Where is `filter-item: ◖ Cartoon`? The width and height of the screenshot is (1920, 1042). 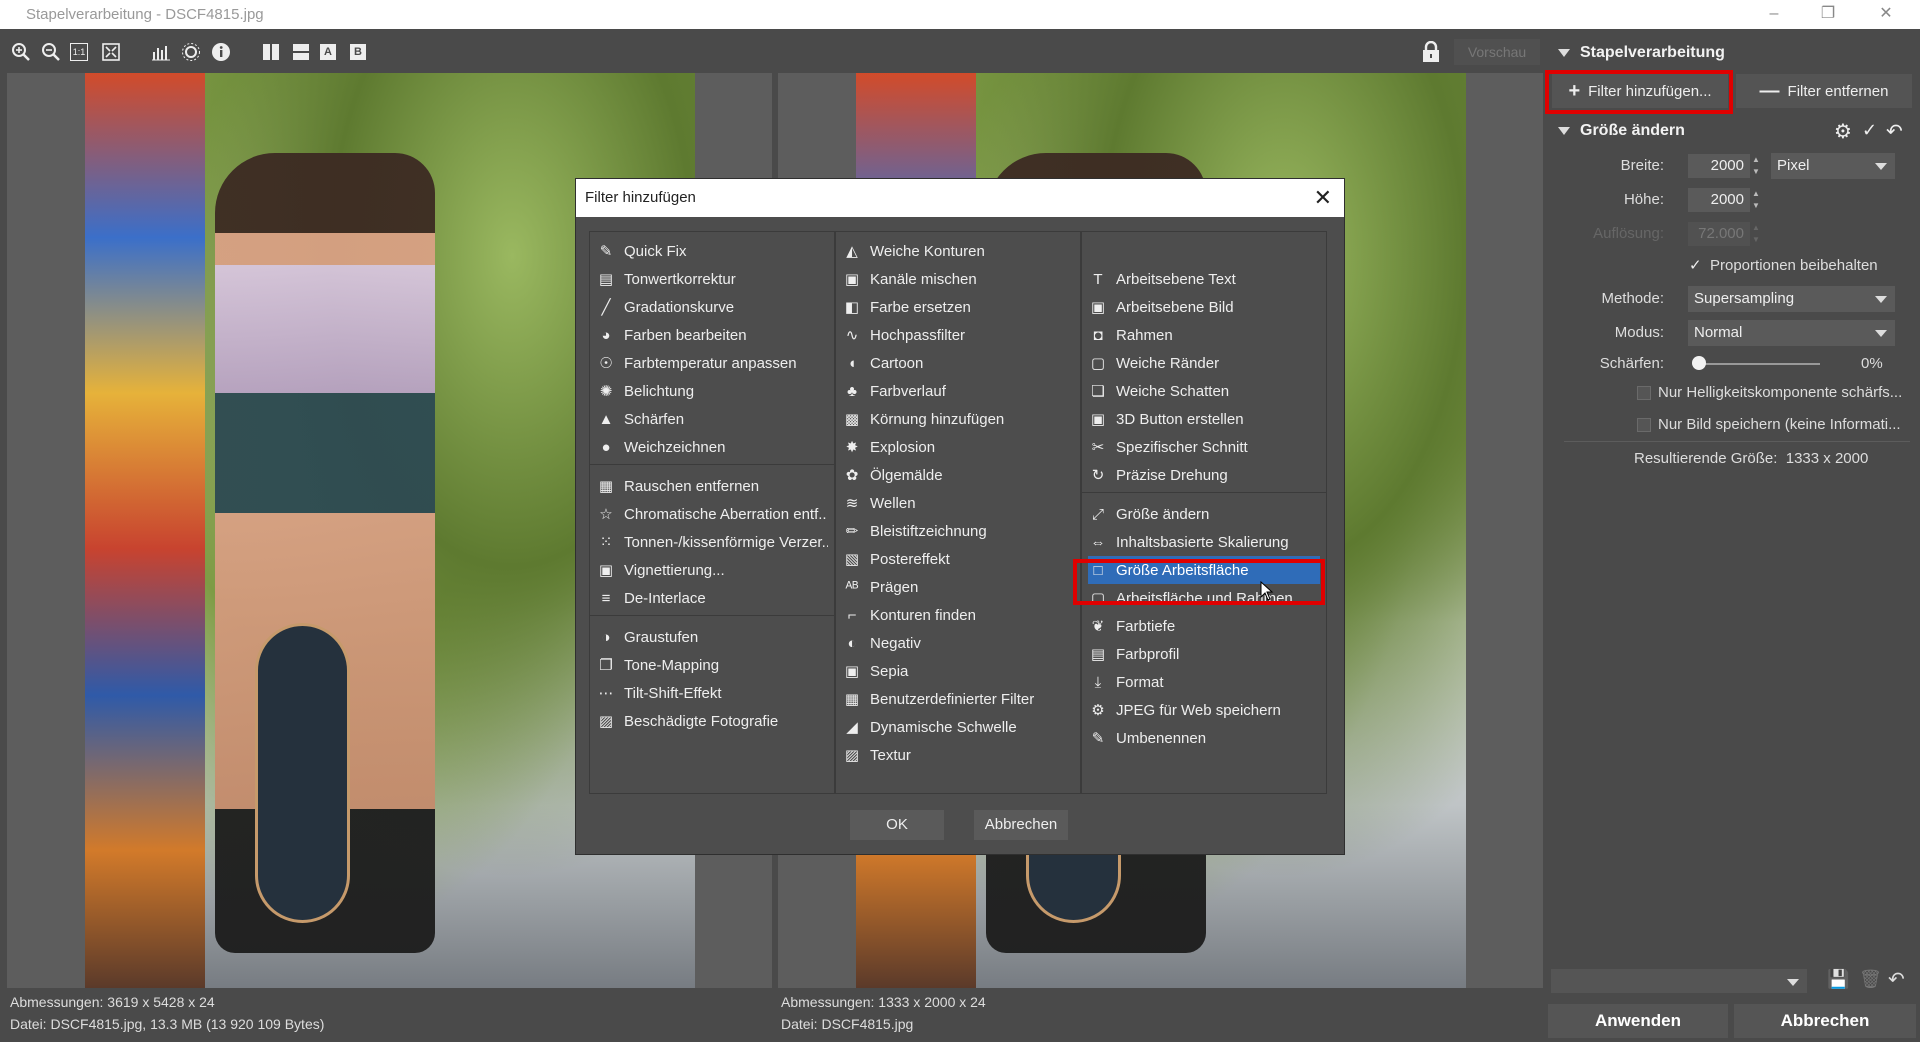
filter-item: ◖ Cartoon is located at coordinates (958, 363).